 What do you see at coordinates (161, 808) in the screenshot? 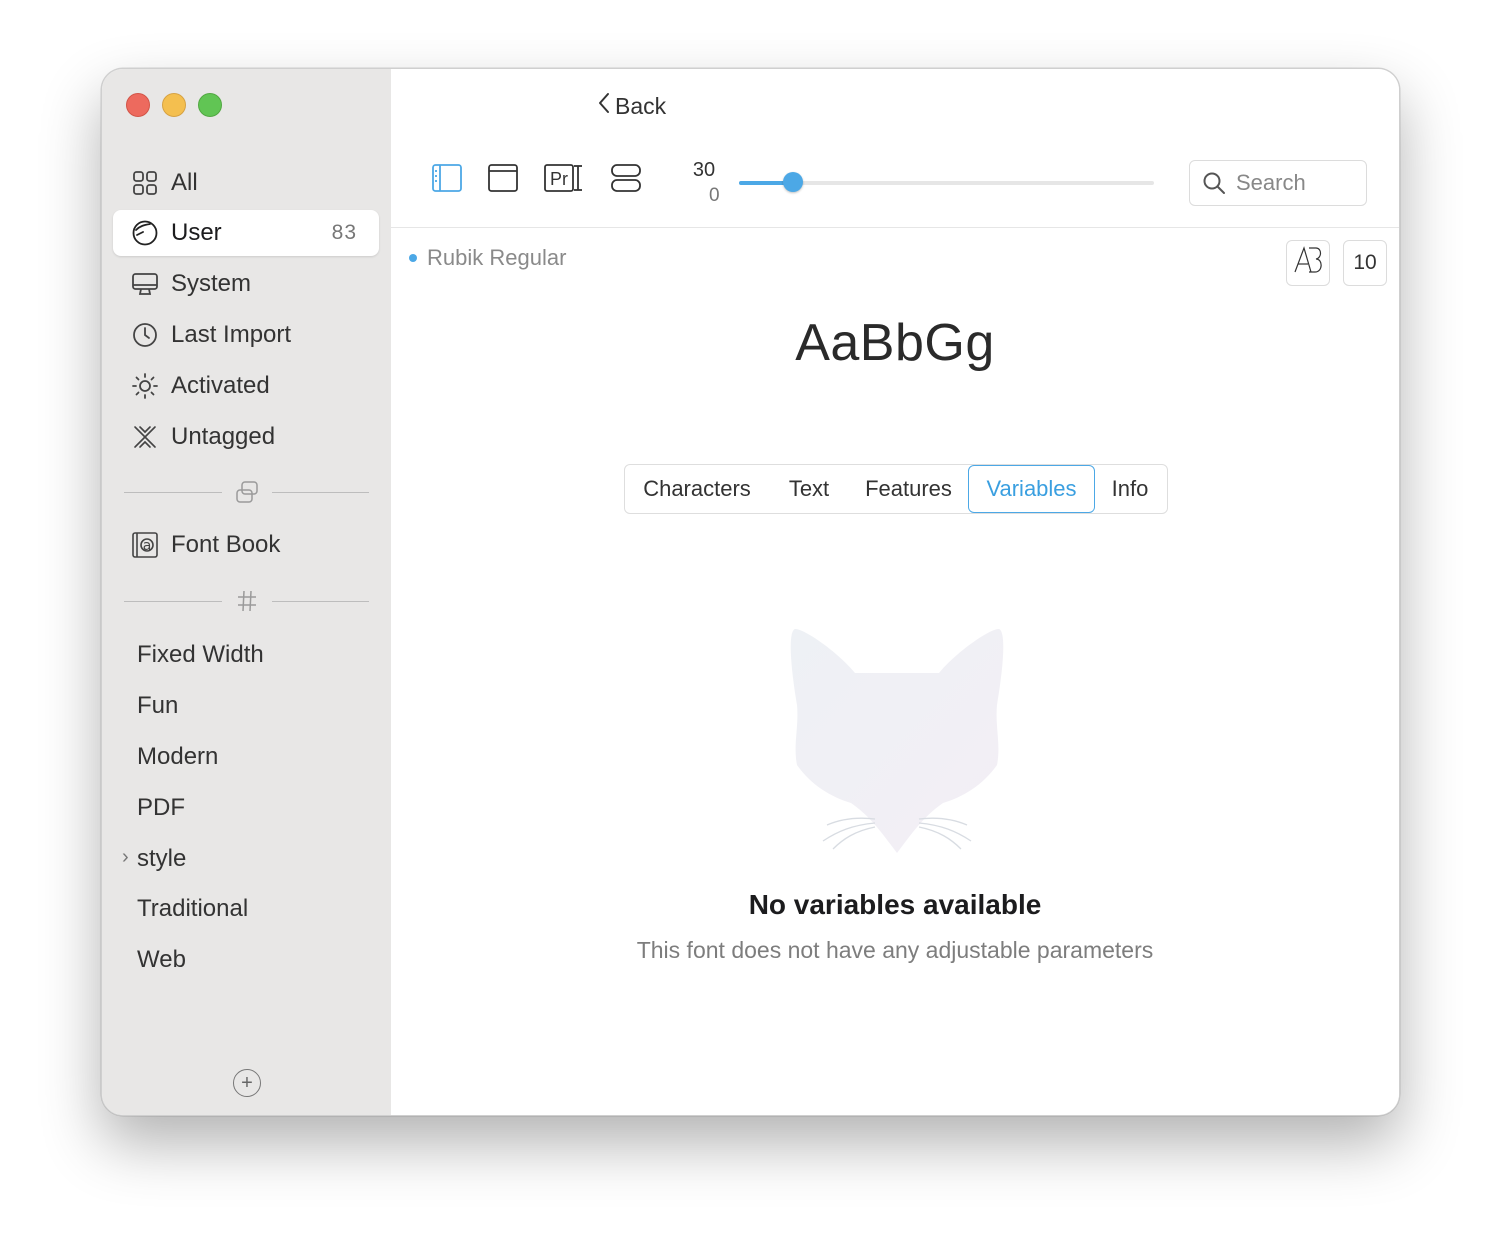
I see `tag-item-pdf: PDF` at bounding box center [161, 808].